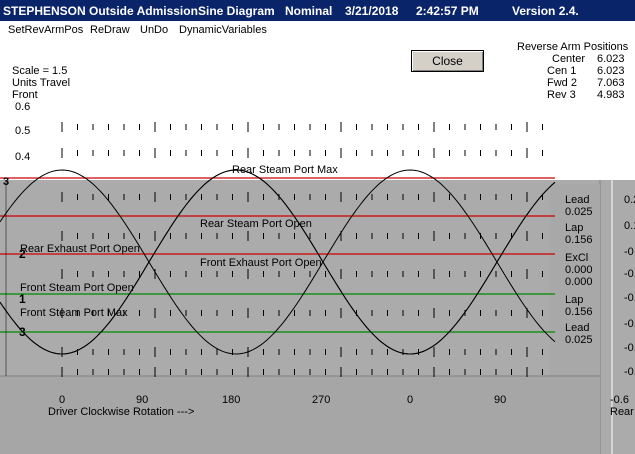 This screenshot has height=454, width=635. I want to click on right-value-label: ExCl, so click(577, 258).